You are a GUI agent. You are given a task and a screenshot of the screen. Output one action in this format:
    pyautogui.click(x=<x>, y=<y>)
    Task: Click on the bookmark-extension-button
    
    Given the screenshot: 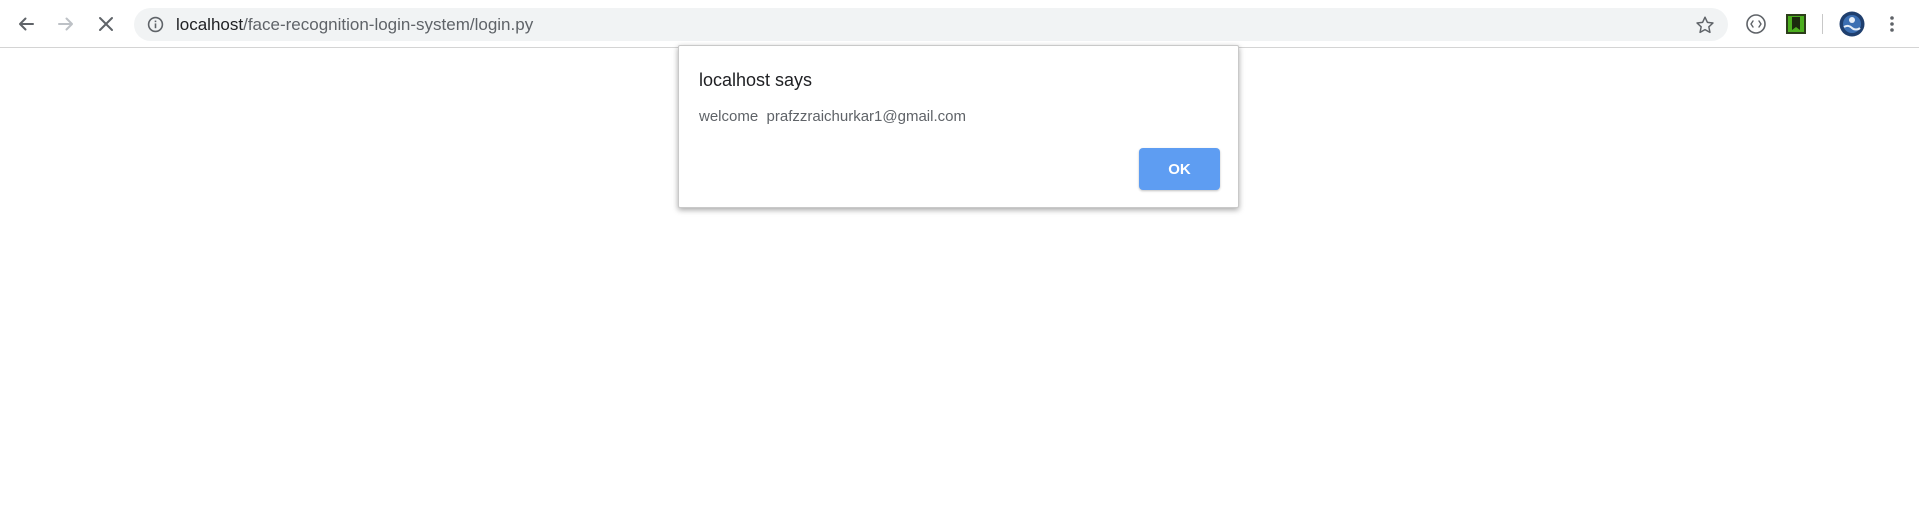 What is the action you would take?
    pyautogui.click(x=1796, y=24)
    